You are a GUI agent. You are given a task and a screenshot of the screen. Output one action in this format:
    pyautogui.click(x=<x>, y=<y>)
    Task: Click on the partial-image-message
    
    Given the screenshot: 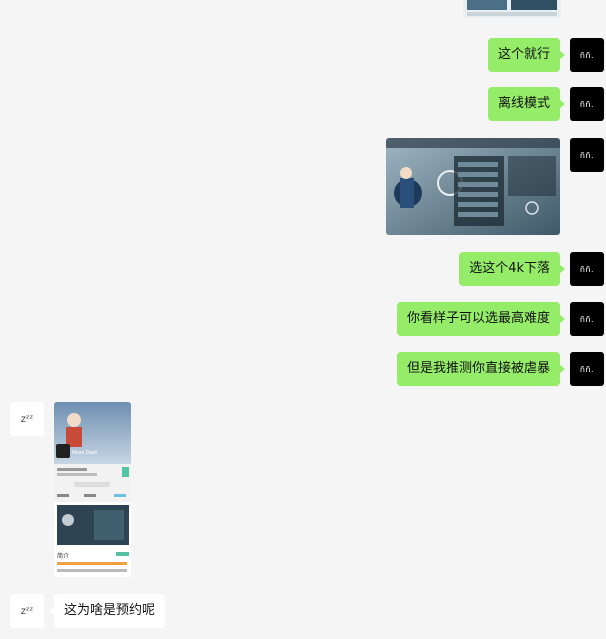 What is the action you would take?
    pyautogui.click(x=512, y=9)
    